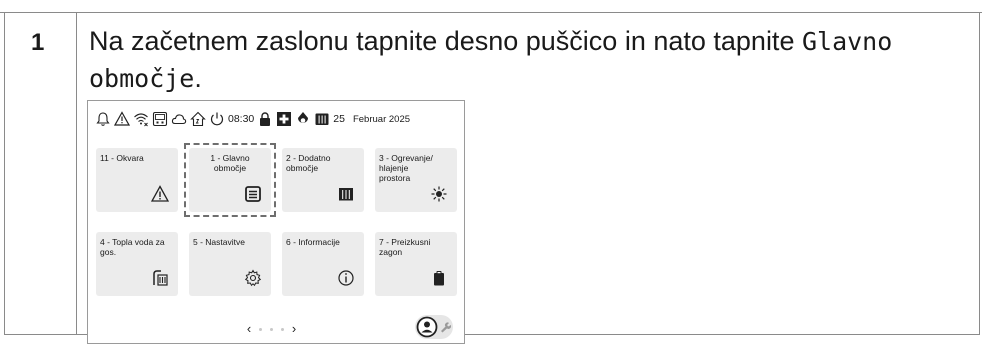 The height and width of the screenshot is (344, 982). What do you see at coordinates (303, 119) in the screenshot?
I see `drop-icon` at bounding box center [303, 119].